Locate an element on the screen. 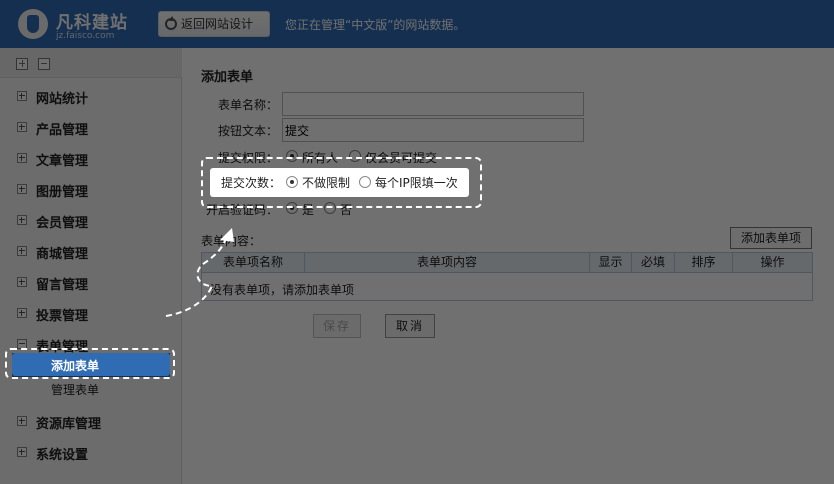 This screenshot has height=484, width=834. button-text-input is located at coordinates (433, 130).